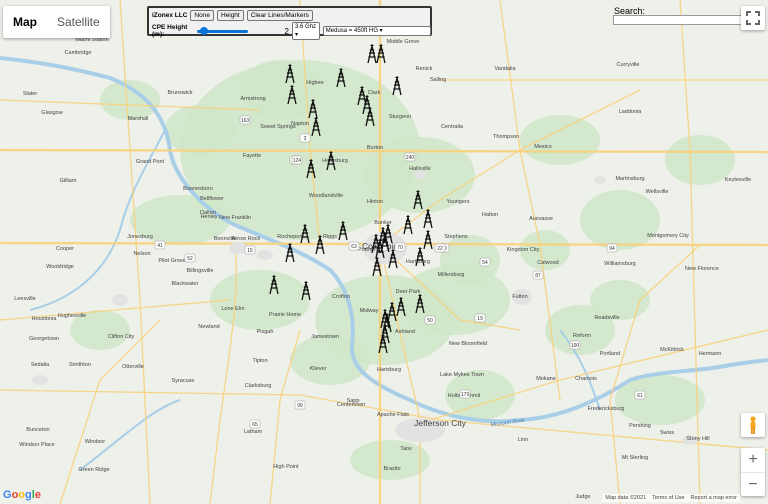 The image size is (768, 504). What do you see at coordinates (78, 22) in the screenshot?
I see `map-type-satellite-button: Satellite` at bounding box center [78, 22].